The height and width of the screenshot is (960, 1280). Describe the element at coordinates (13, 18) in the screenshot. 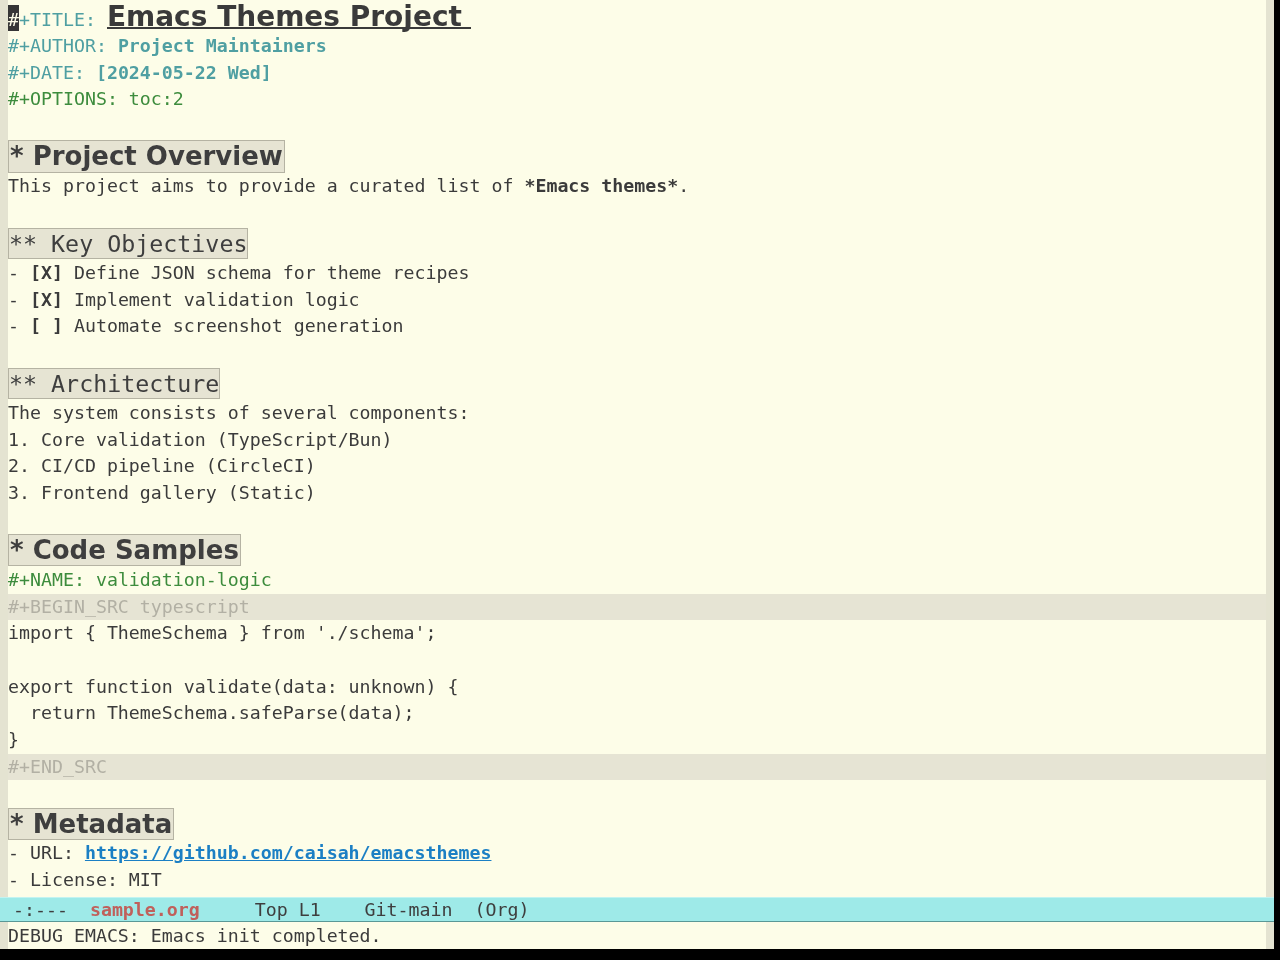

I see `text-cursor: #` at that location.